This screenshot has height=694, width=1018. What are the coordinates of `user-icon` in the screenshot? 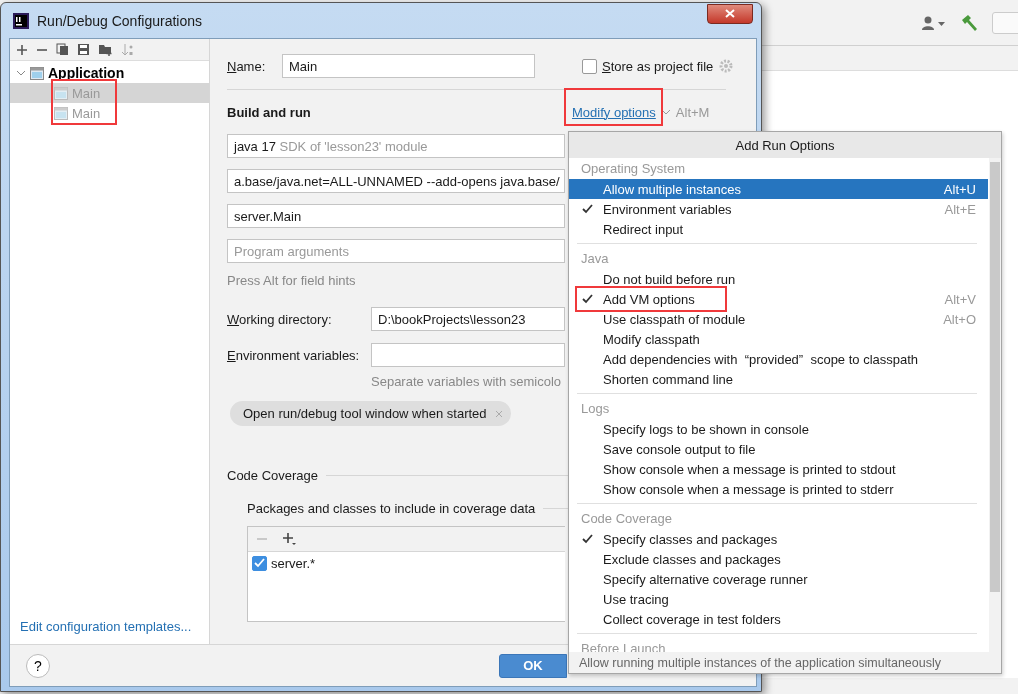 It's located at (934, 22).